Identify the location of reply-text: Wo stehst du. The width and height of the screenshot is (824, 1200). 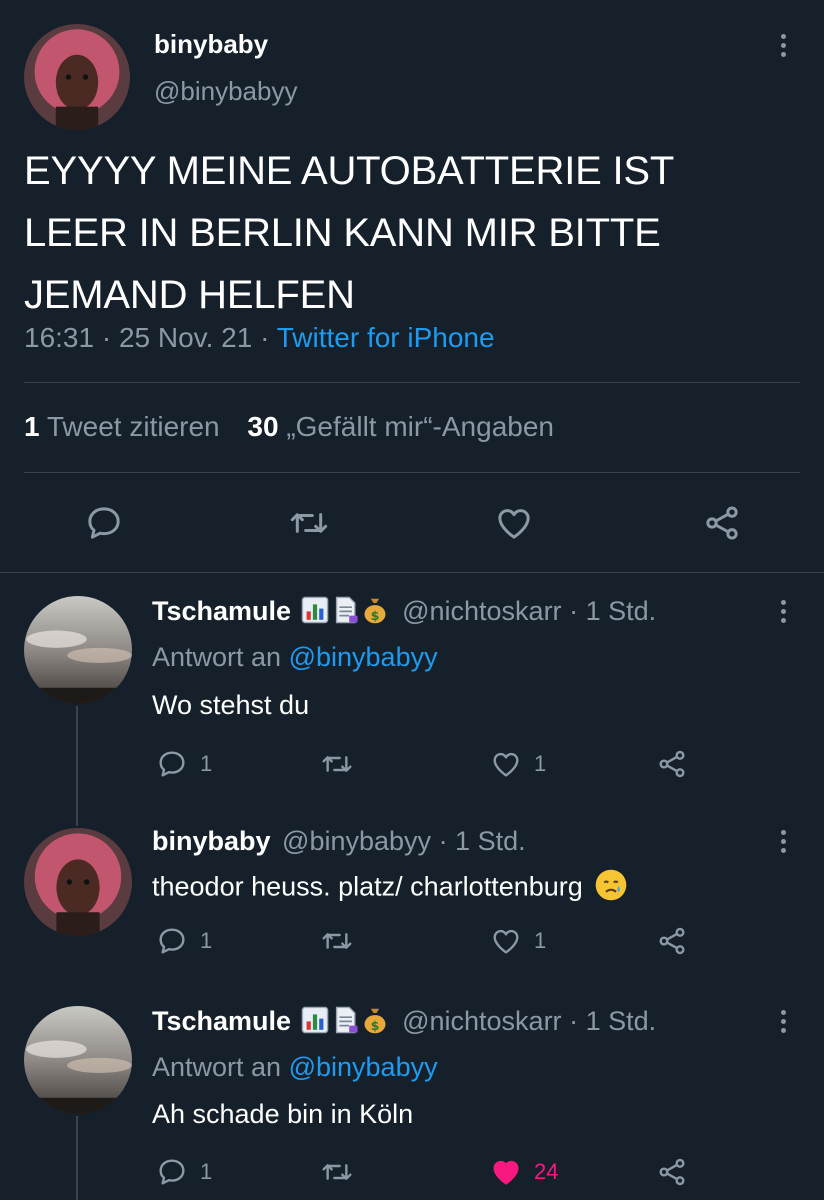
(231, 705).